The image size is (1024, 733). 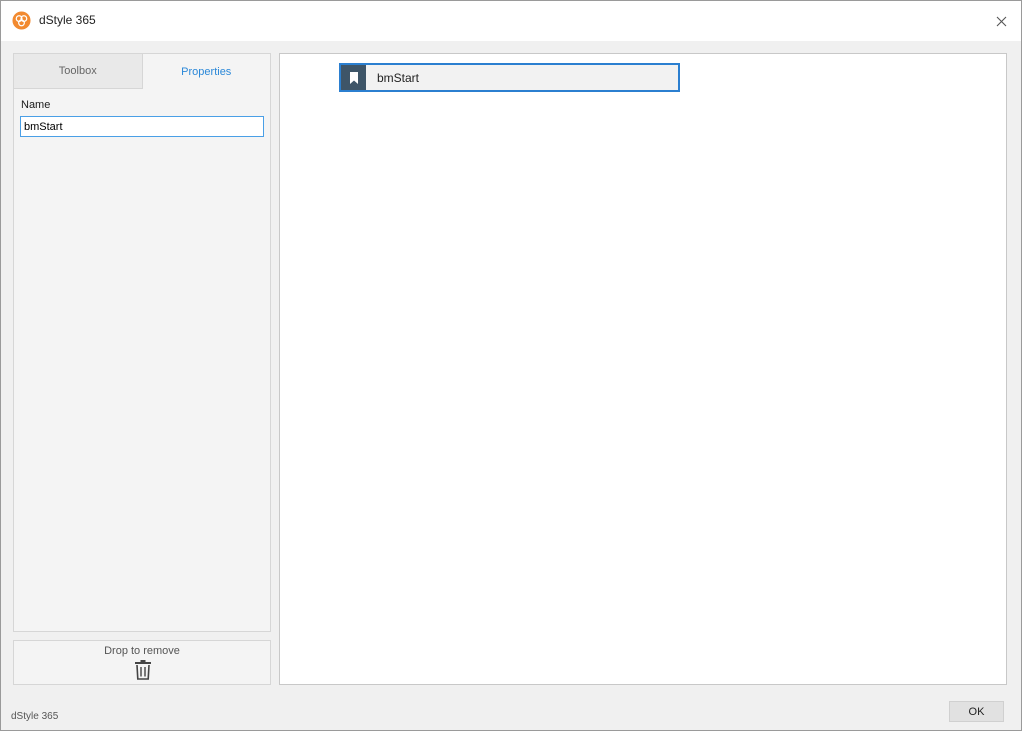 I want to click on drop-to-remove-zone: Drop to remove, so click(x=142, y=662).